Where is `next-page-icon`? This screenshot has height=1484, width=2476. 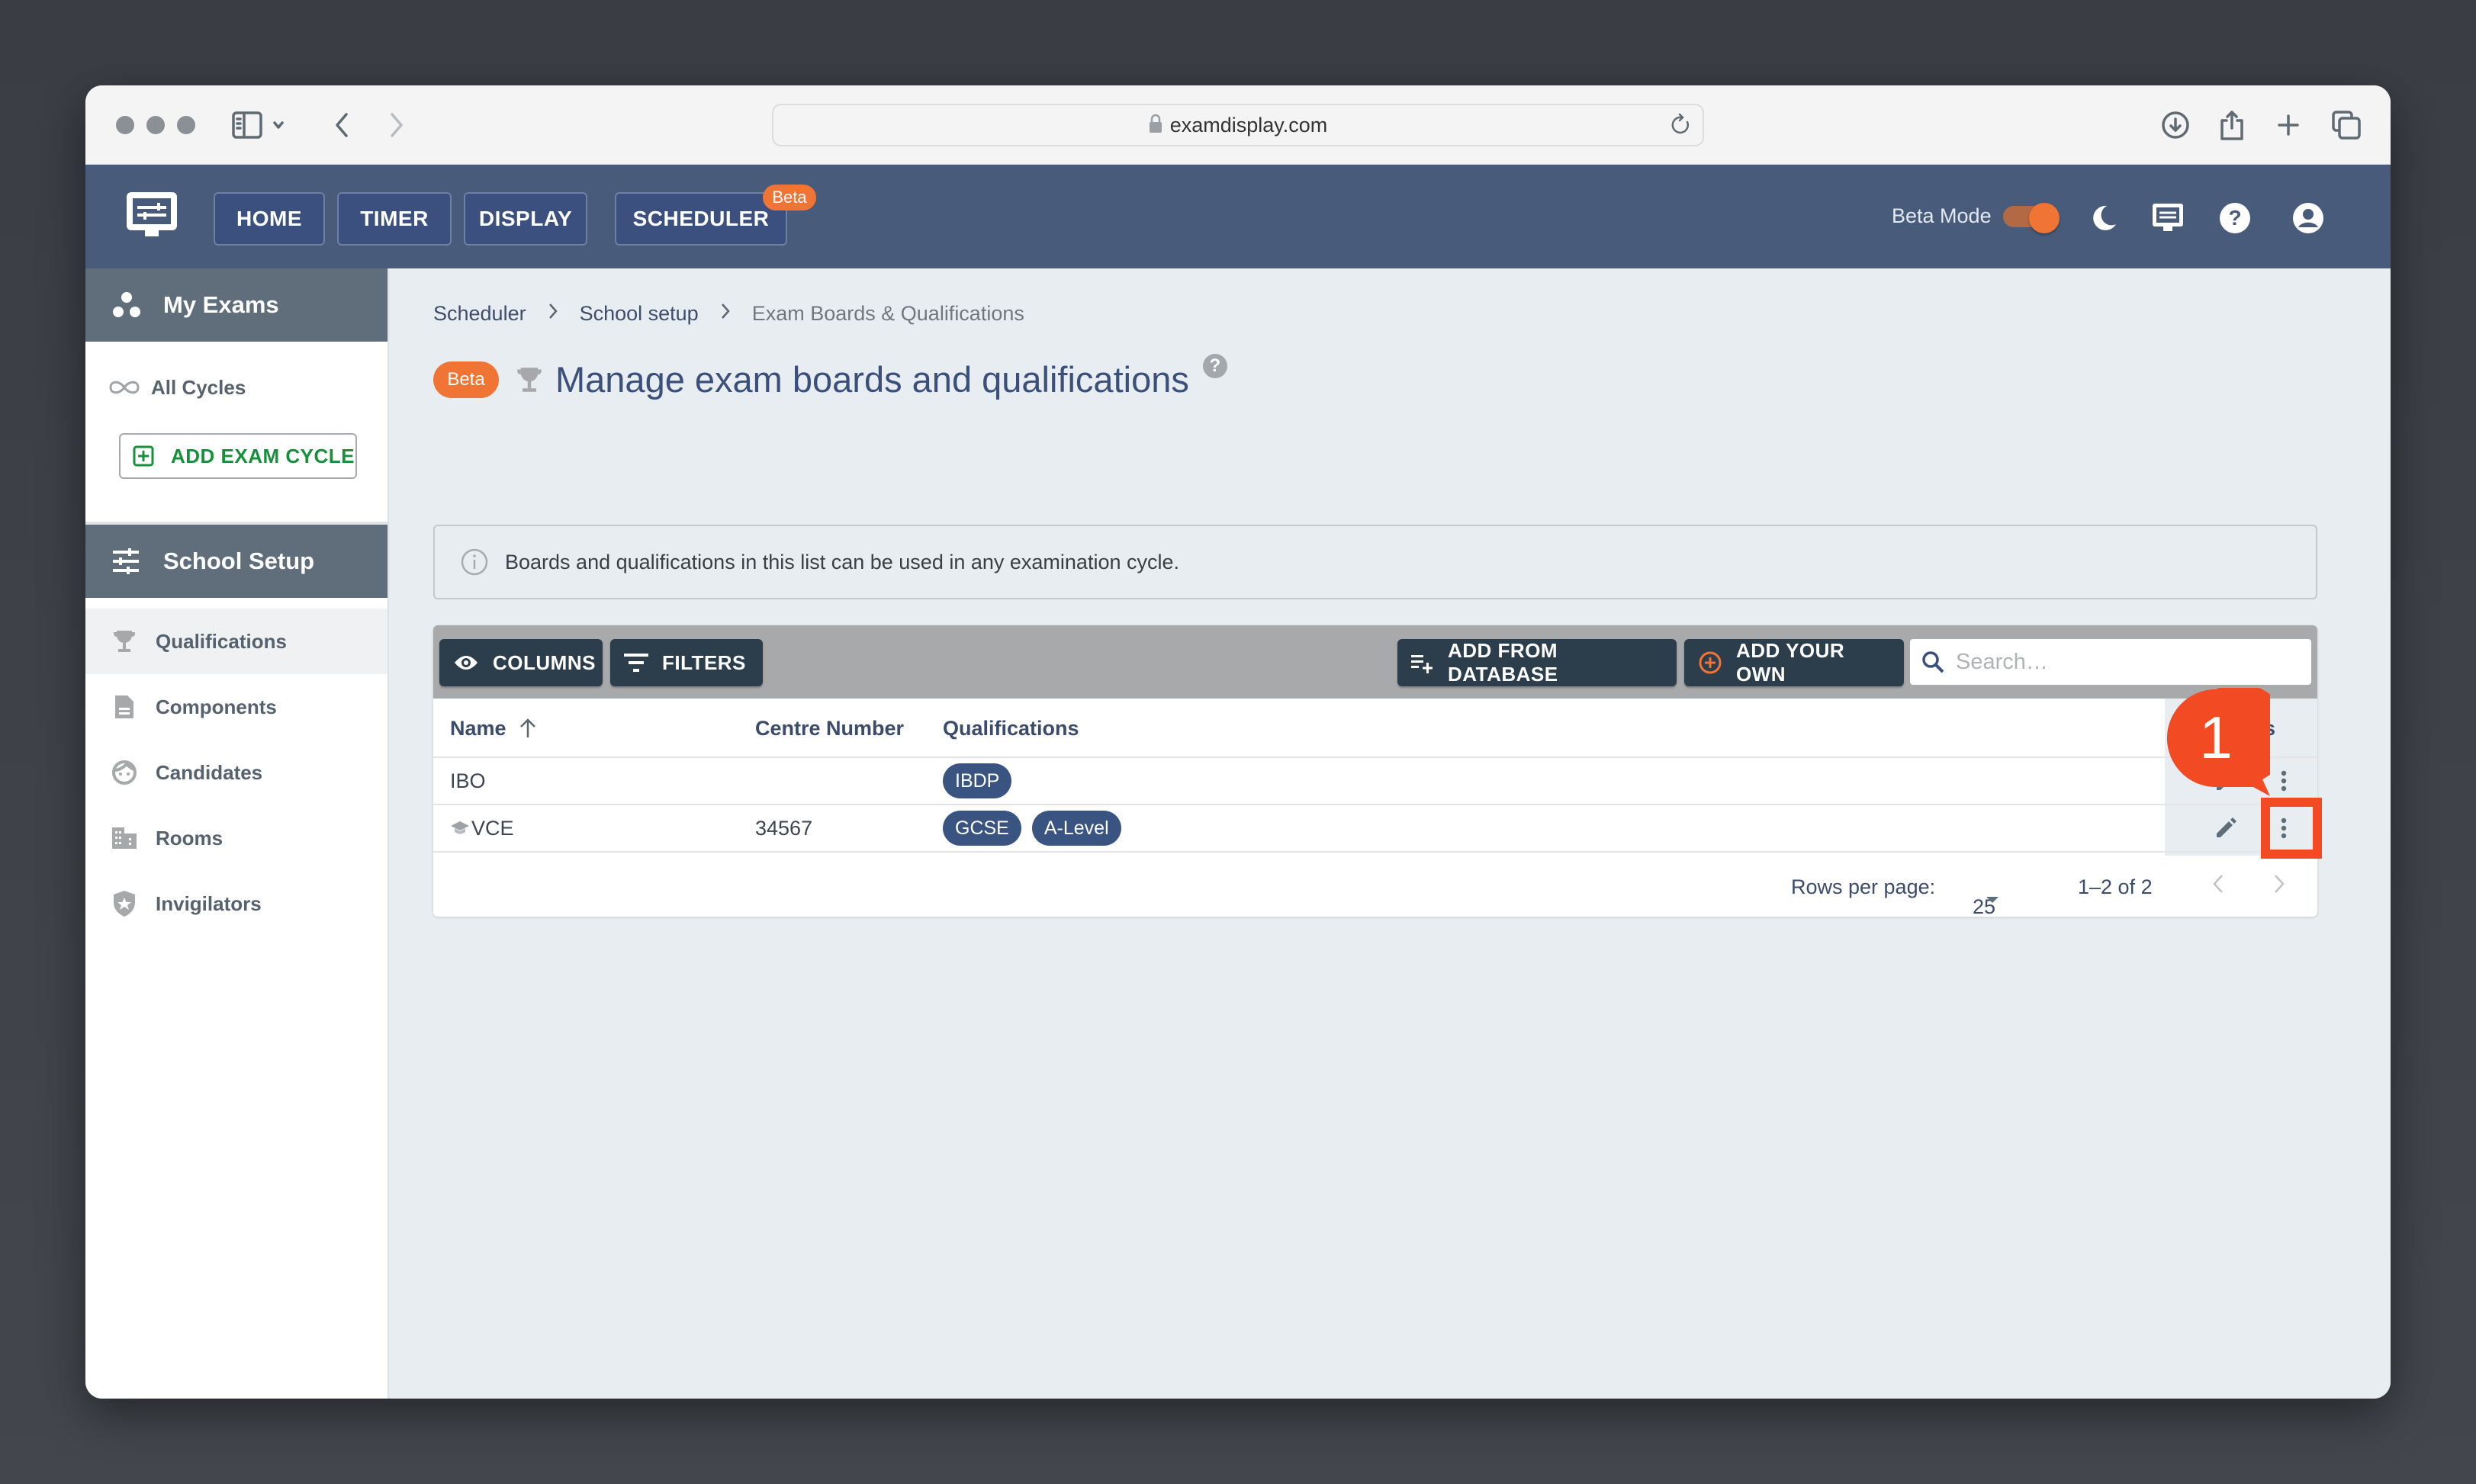
next-page-icon is located at coordinates (2279, 887).